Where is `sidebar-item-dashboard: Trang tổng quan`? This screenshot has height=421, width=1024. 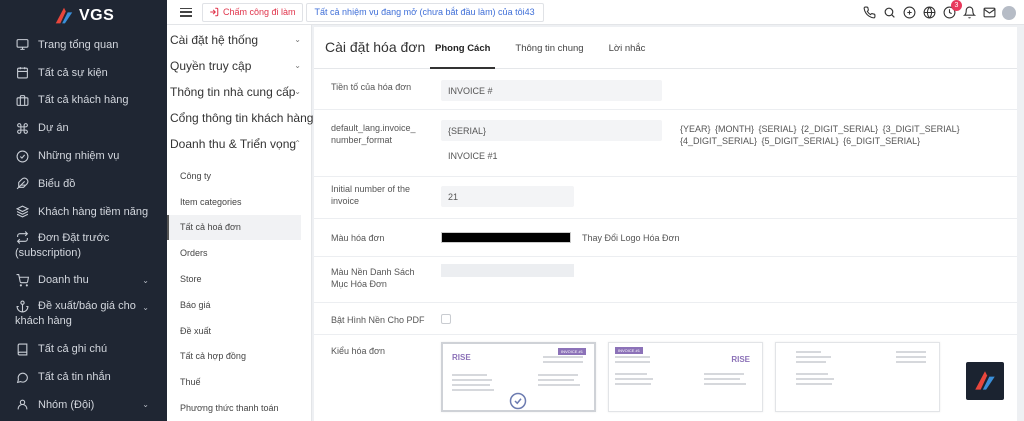 sidebar-item-dashboard: Trang tổng quan is located at coordinates (83, 45).